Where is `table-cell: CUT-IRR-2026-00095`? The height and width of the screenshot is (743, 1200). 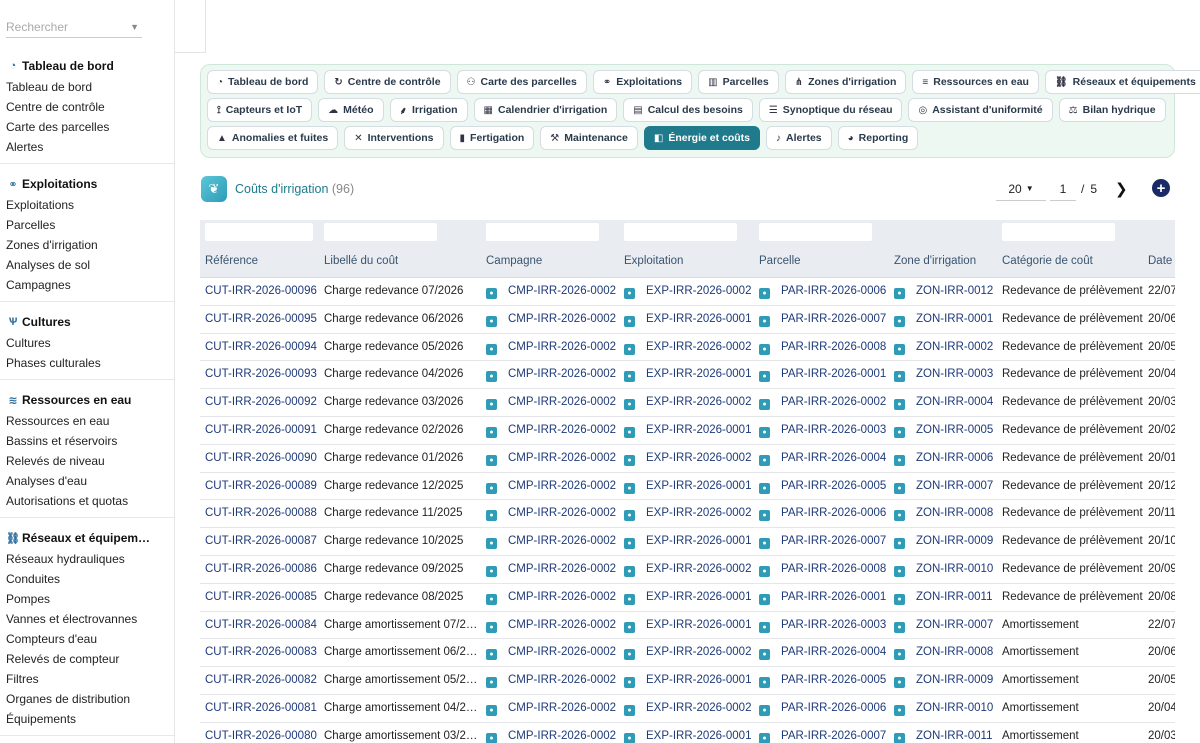 table-cell: CUT-IRR-2026-00095 is located at coordinates (264, 319).